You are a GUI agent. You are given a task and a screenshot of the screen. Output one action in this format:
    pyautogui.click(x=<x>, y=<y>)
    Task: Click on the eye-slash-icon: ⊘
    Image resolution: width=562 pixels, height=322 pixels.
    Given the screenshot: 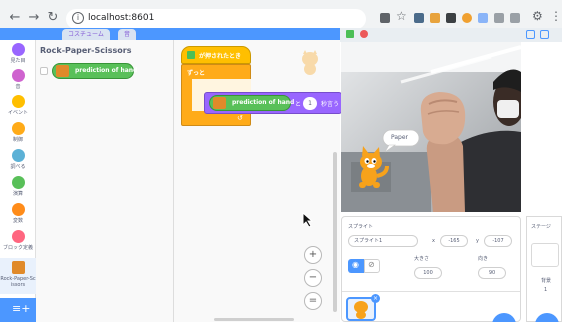 What is the action you would take?
    pyautogui.click(x=371, y=264)
    